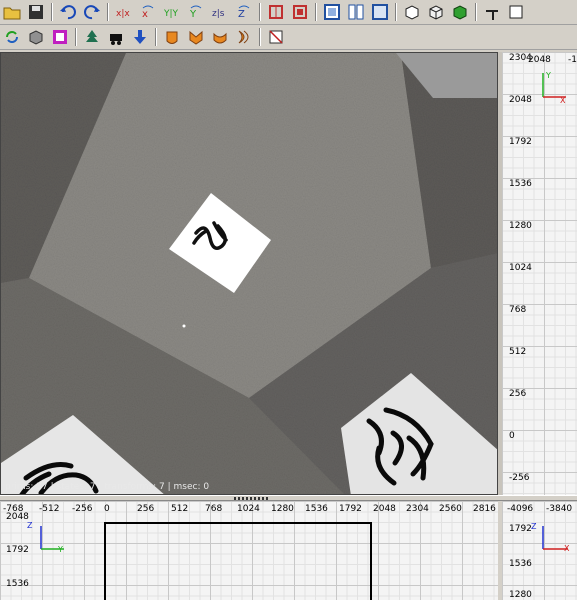  I want to click on tree-icon, so click(92, 36).